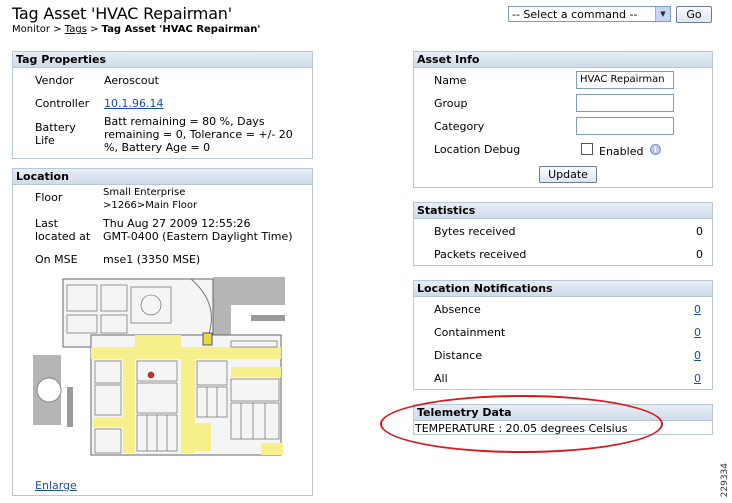 This screenshot has width=732, height=503. I want to click on floor-label: Floor, so click(49, 197).